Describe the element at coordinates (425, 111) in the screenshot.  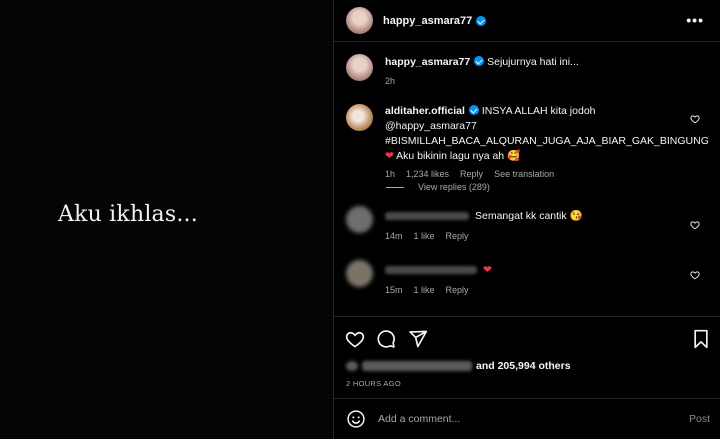
I see `commenter-username: alditaher.official` at that location.